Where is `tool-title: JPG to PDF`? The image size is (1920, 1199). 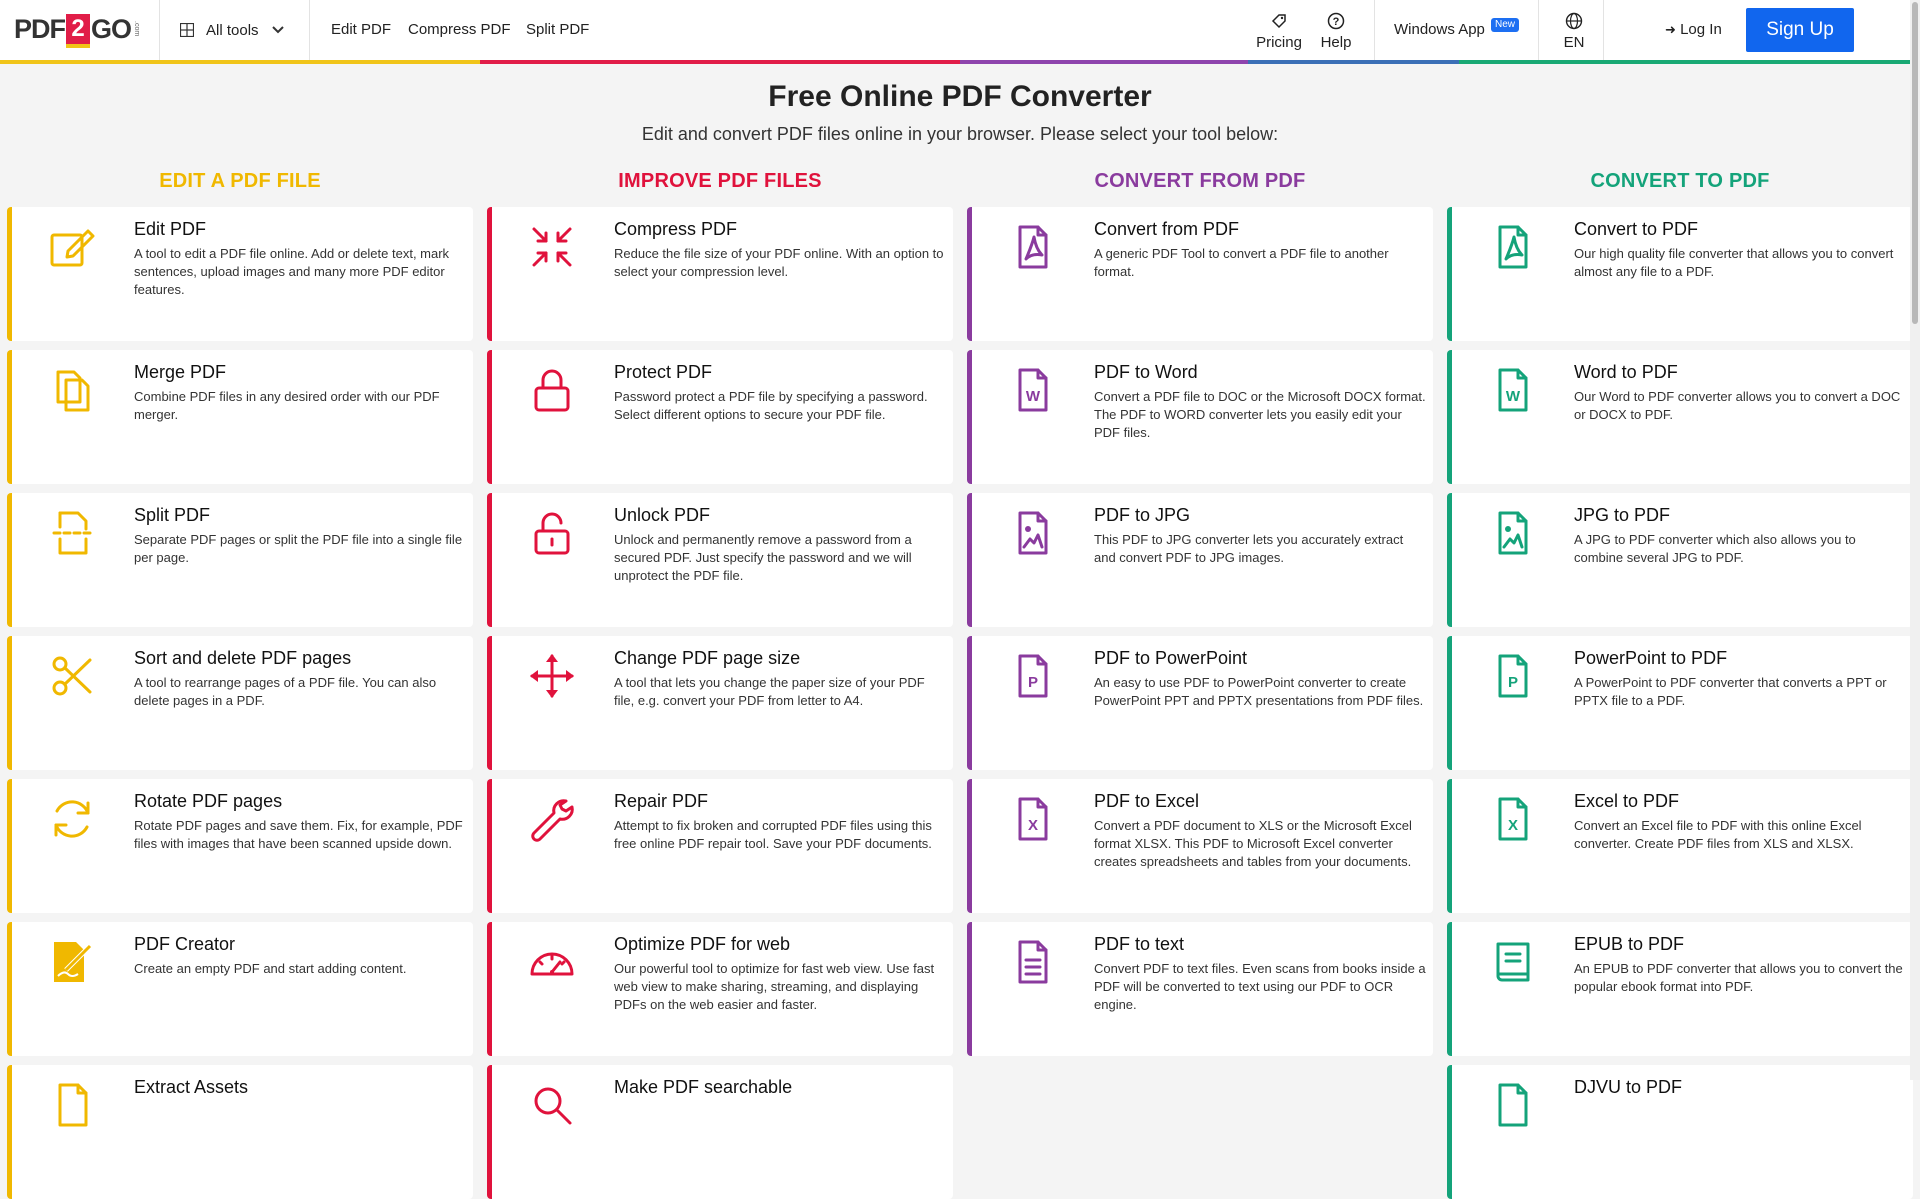 tool-title: JPG to PDF is located at coordinates (1622, 515).